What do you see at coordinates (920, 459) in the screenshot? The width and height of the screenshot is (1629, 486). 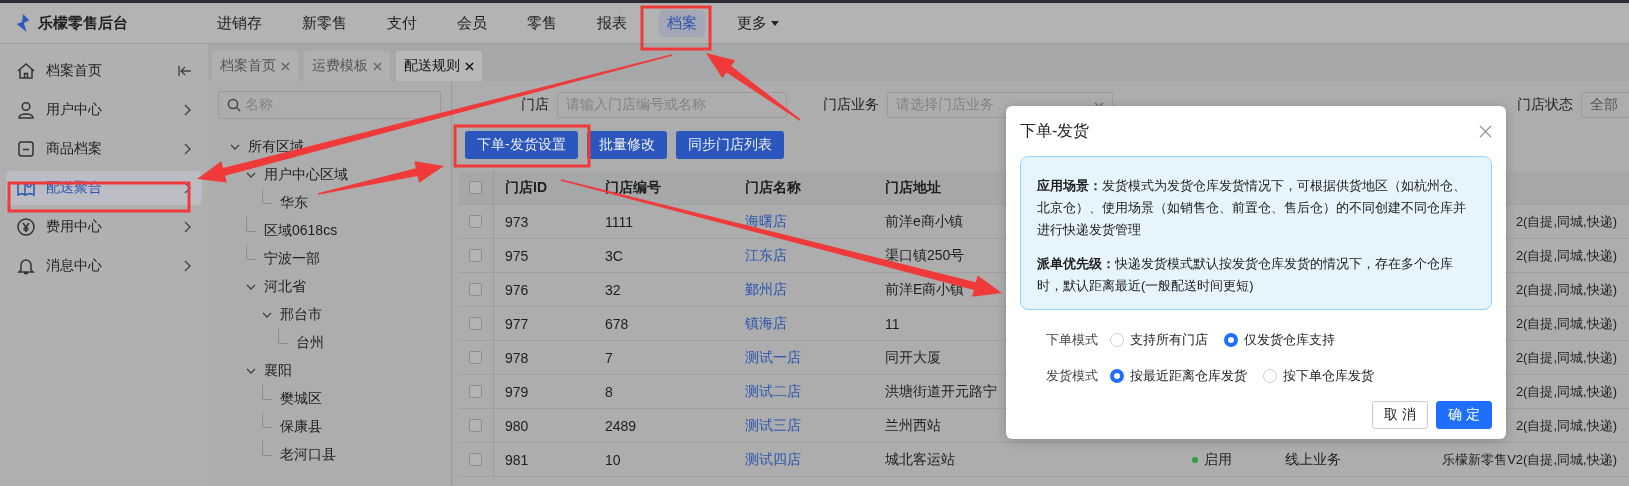 I see `table-cell: 城北客运站` at bounding box center [920, 459].